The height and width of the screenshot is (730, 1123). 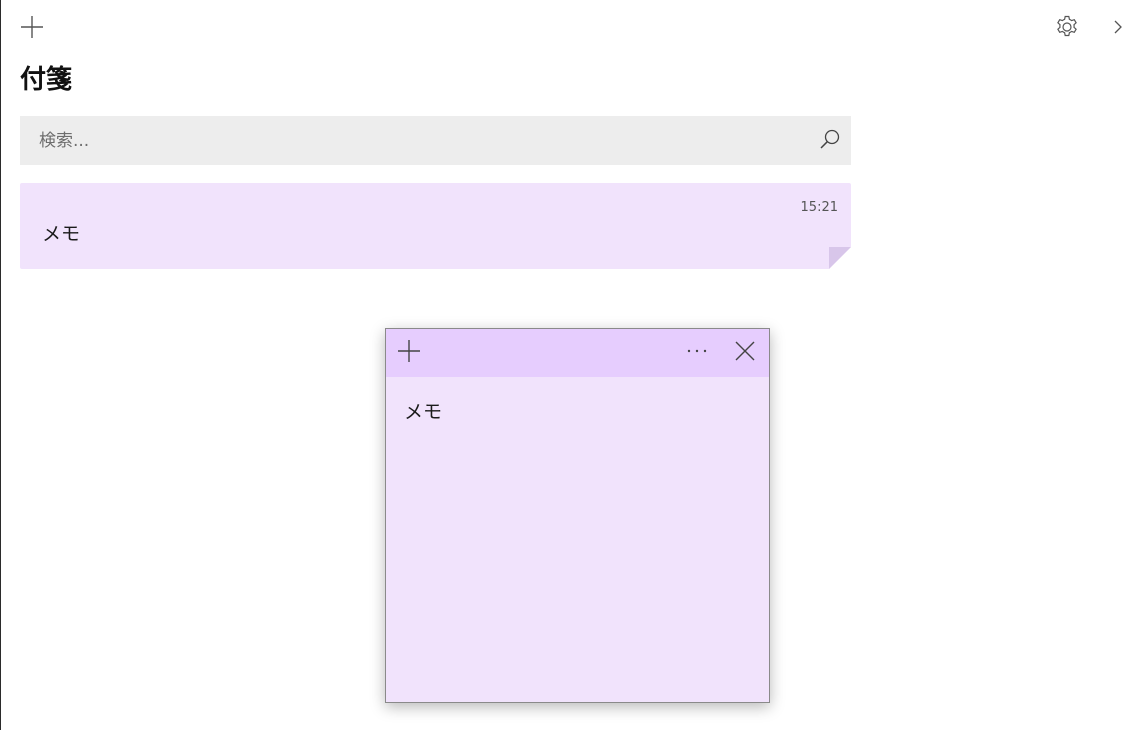 I want to click on search-box, so click(x=435, y=140).